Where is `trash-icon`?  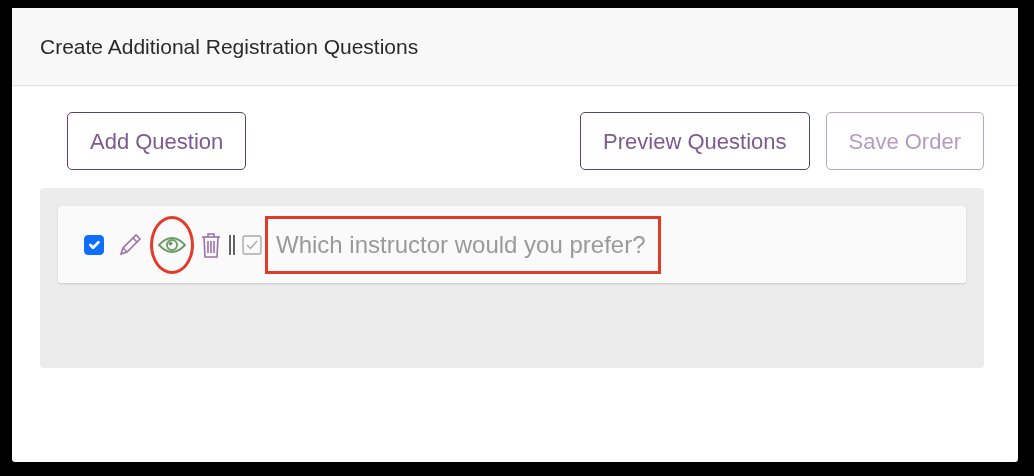
trash-icon is located at coordinates (211, 244).